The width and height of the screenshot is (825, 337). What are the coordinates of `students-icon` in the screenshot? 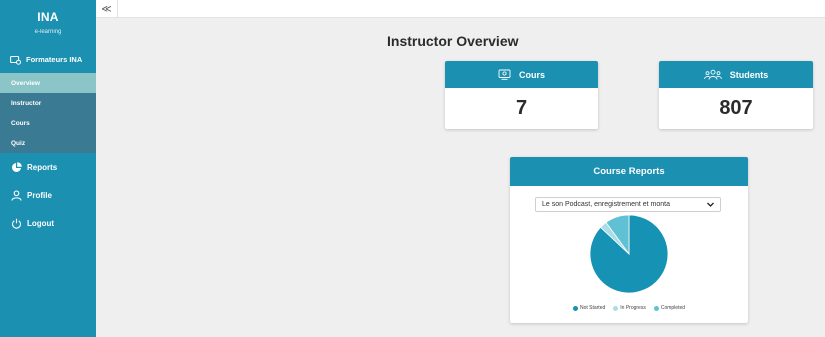 It's located at (712, 74).